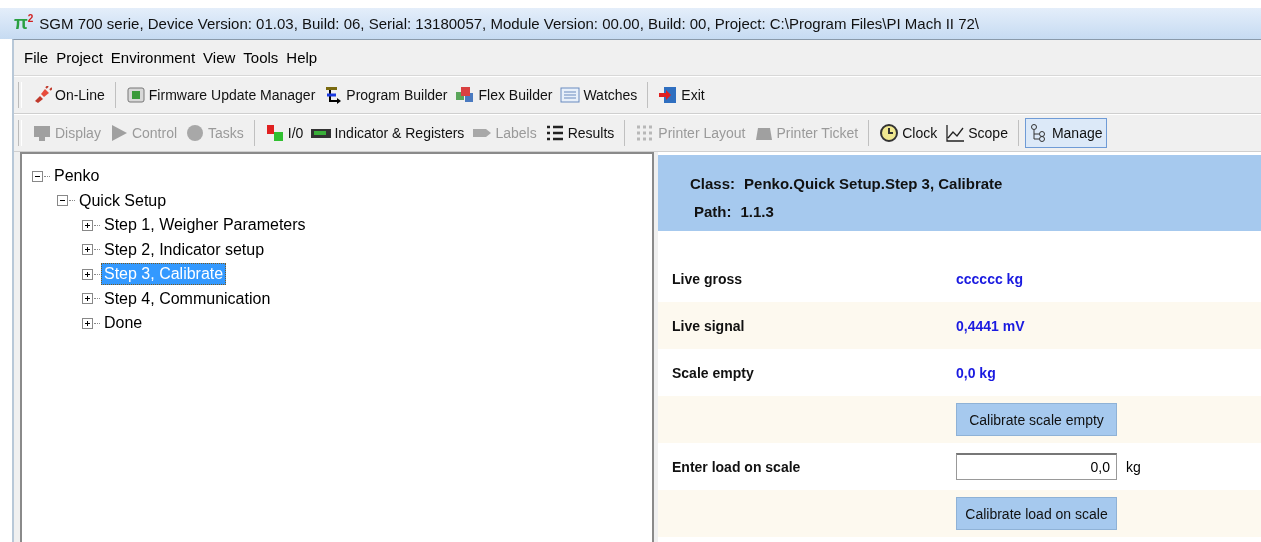  I want to click on toolbar-button: Watches, so click(599, 95).